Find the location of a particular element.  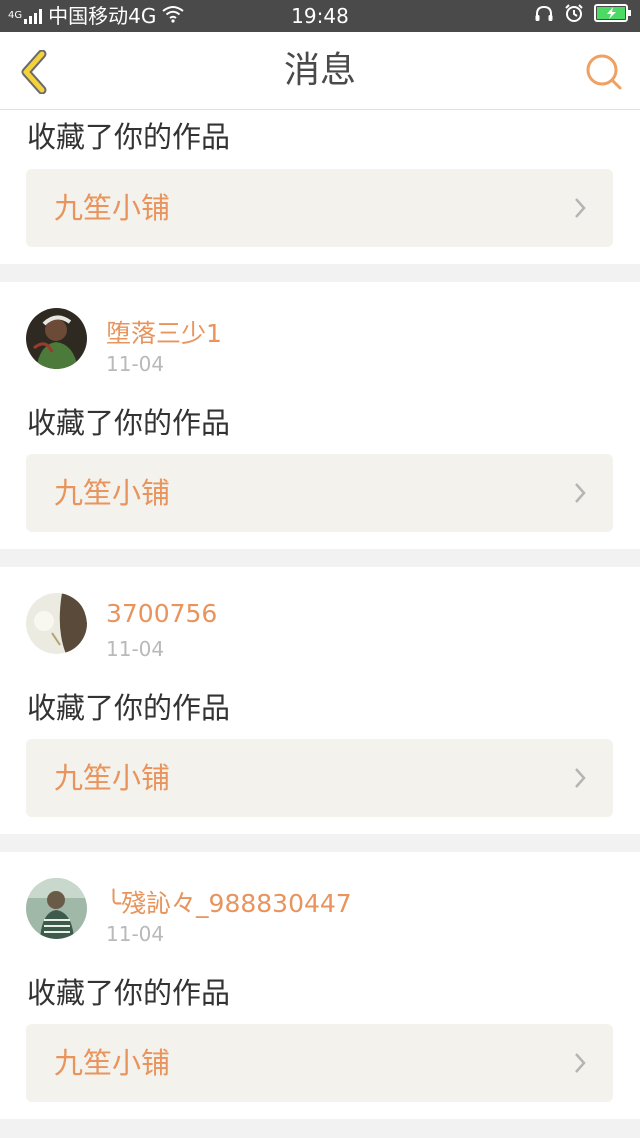

username: ╰殘訫々_988830447 is located at coordinates (229, 902).